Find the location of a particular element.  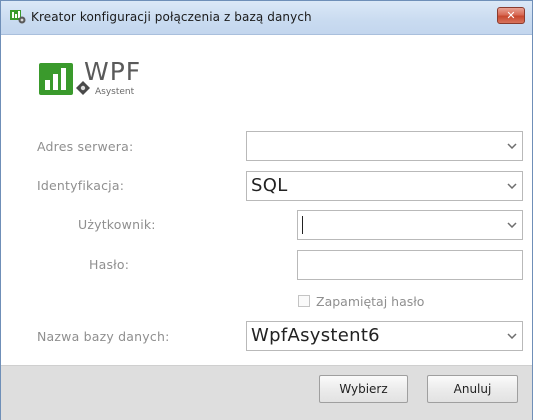

text-cursor is located at coordinates (302, 225).